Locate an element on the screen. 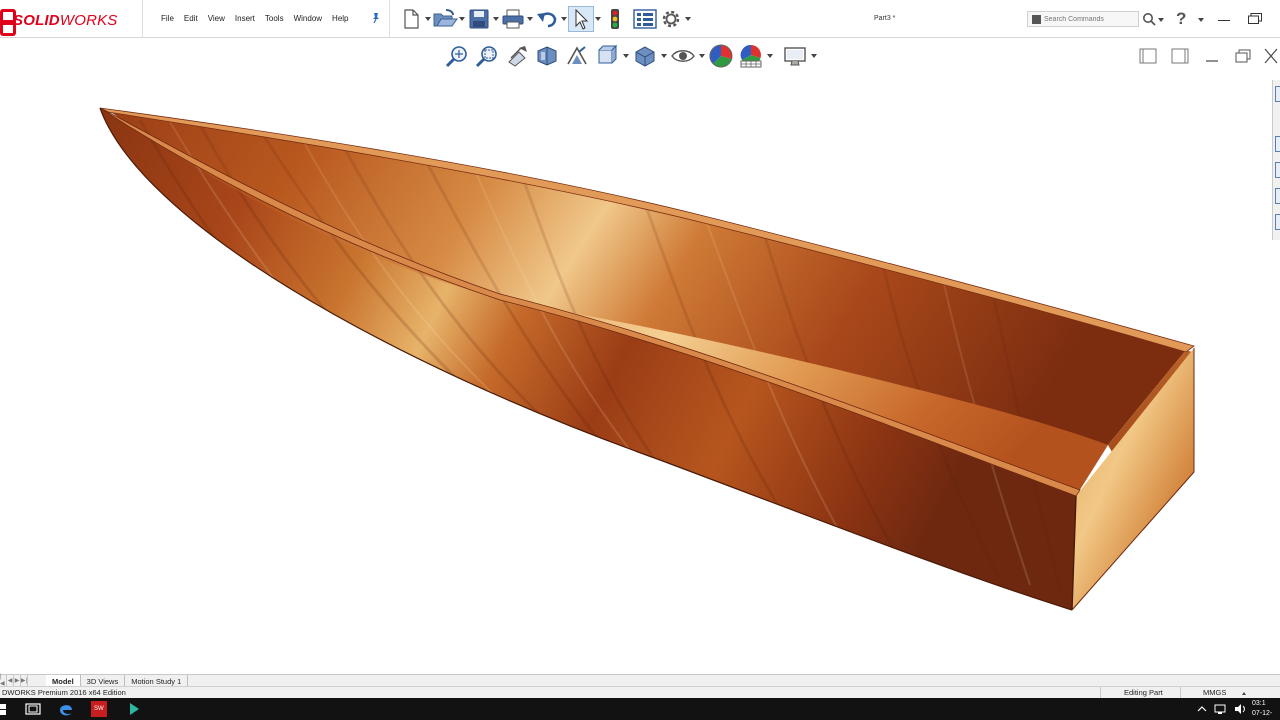  select-button is located at coordinates (581, 19).